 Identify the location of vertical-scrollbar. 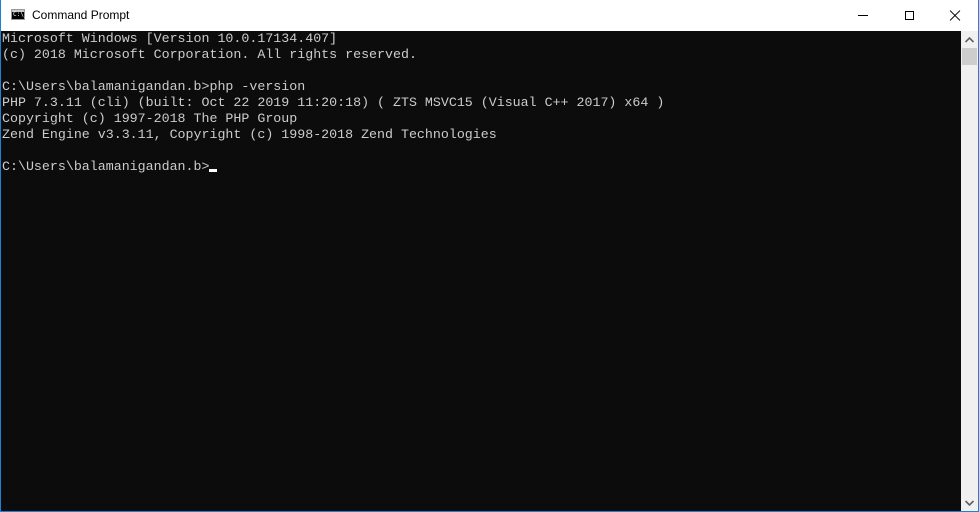
(969, 271).